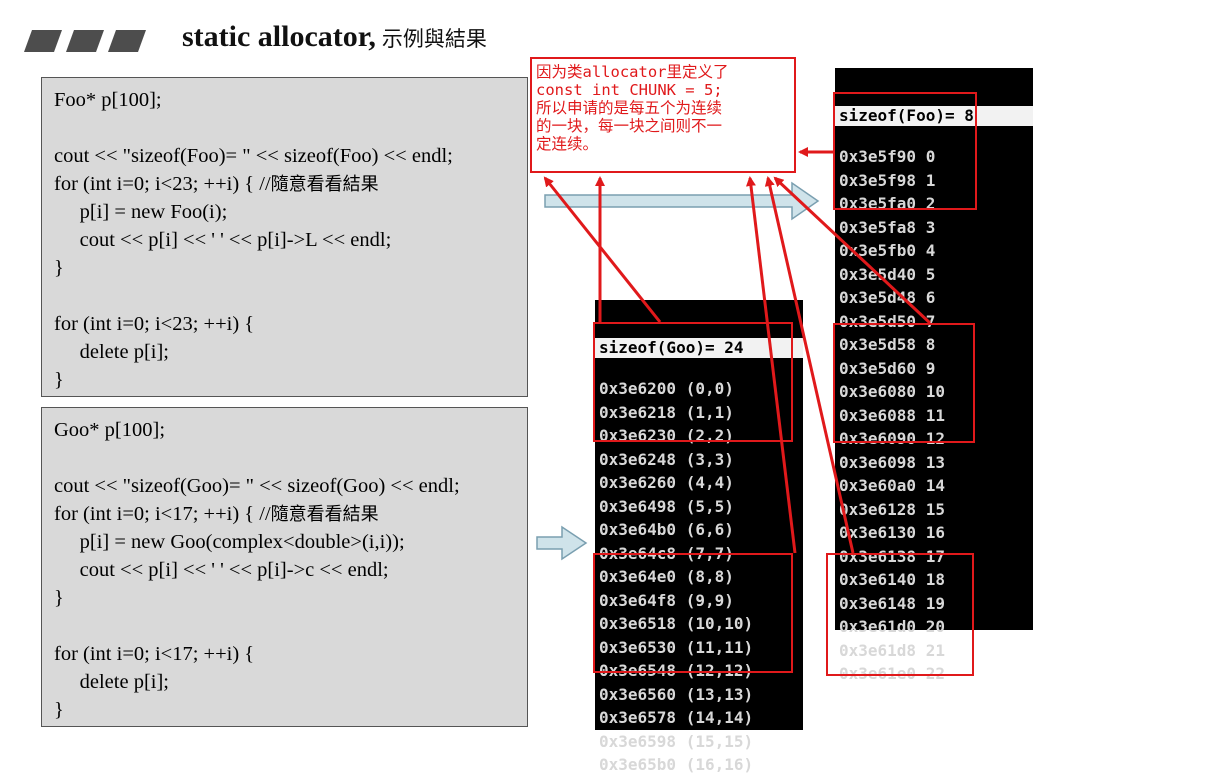  What do you see at coordinates (562, 543) in the screenshot?
I see `goo-output-arrow-icon` at bounding box center [562, 543].